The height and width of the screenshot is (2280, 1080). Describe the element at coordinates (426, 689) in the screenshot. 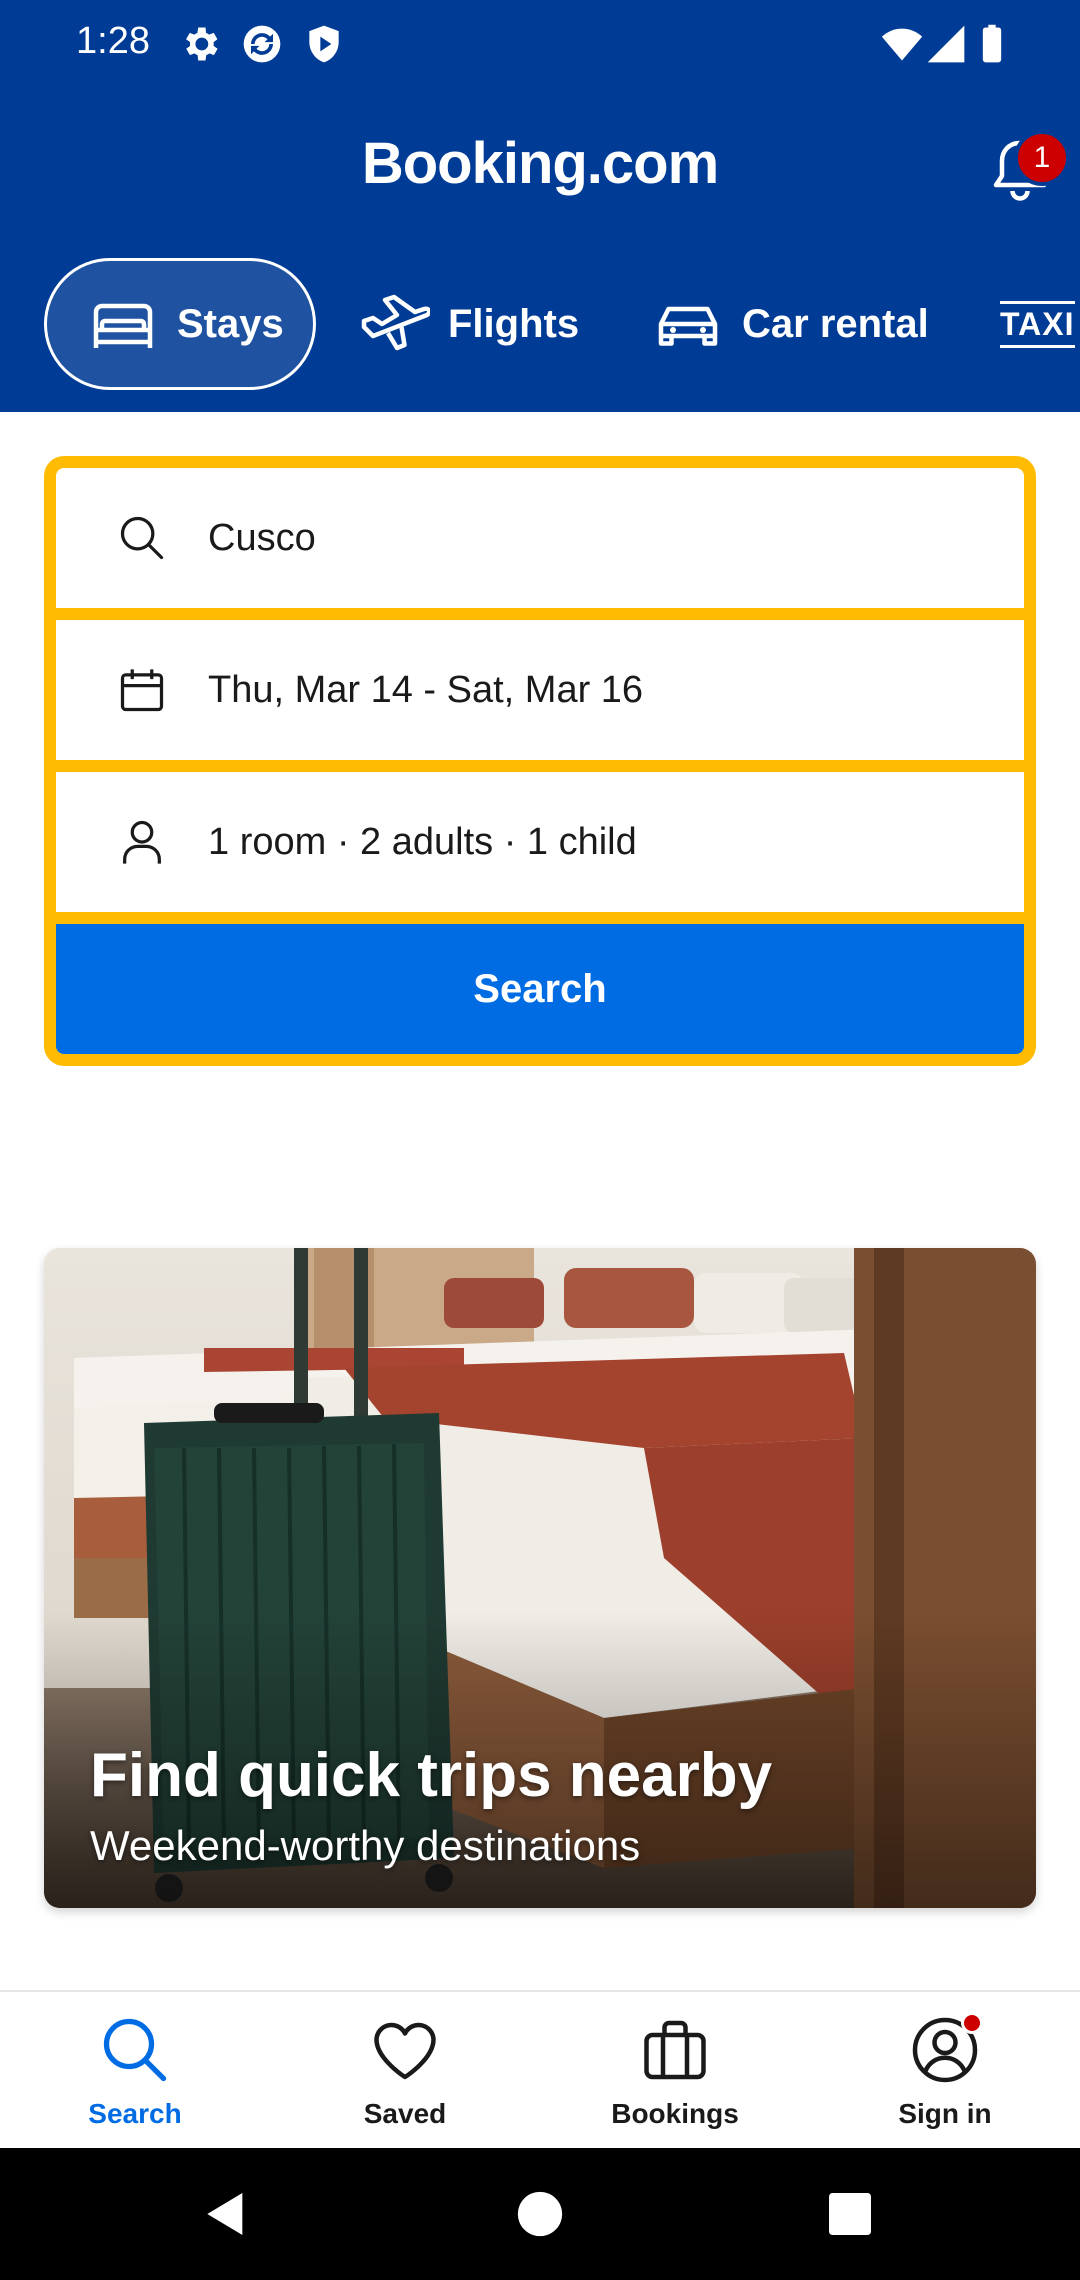

I see `dates-value: Thu, Mar 14 - Sat, Mar 16` at that location.